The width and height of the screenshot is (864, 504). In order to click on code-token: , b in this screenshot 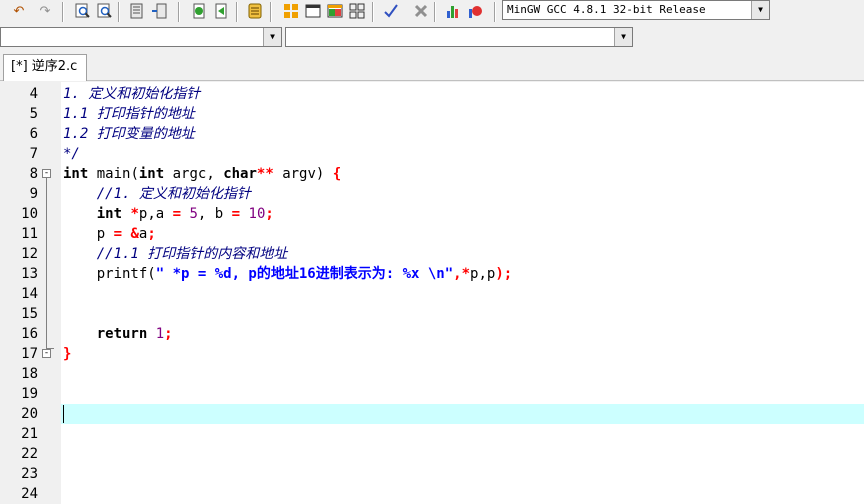, I will do `click(214, 214)`.